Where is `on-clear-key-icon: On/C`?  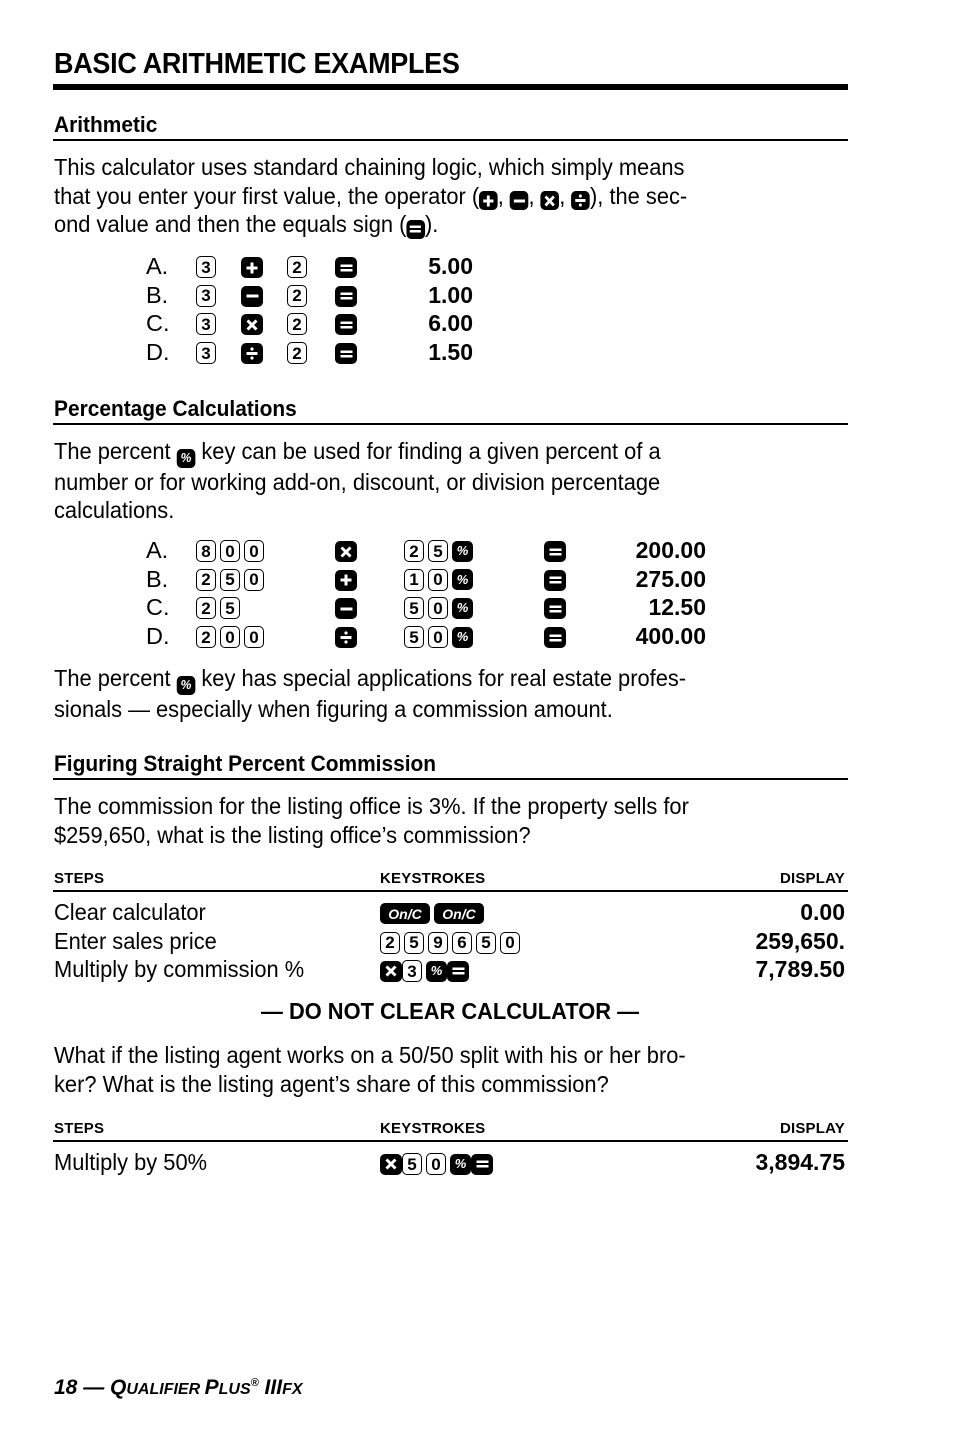 on-clear-key-icon: On/C is located at coordinates (459, 913).